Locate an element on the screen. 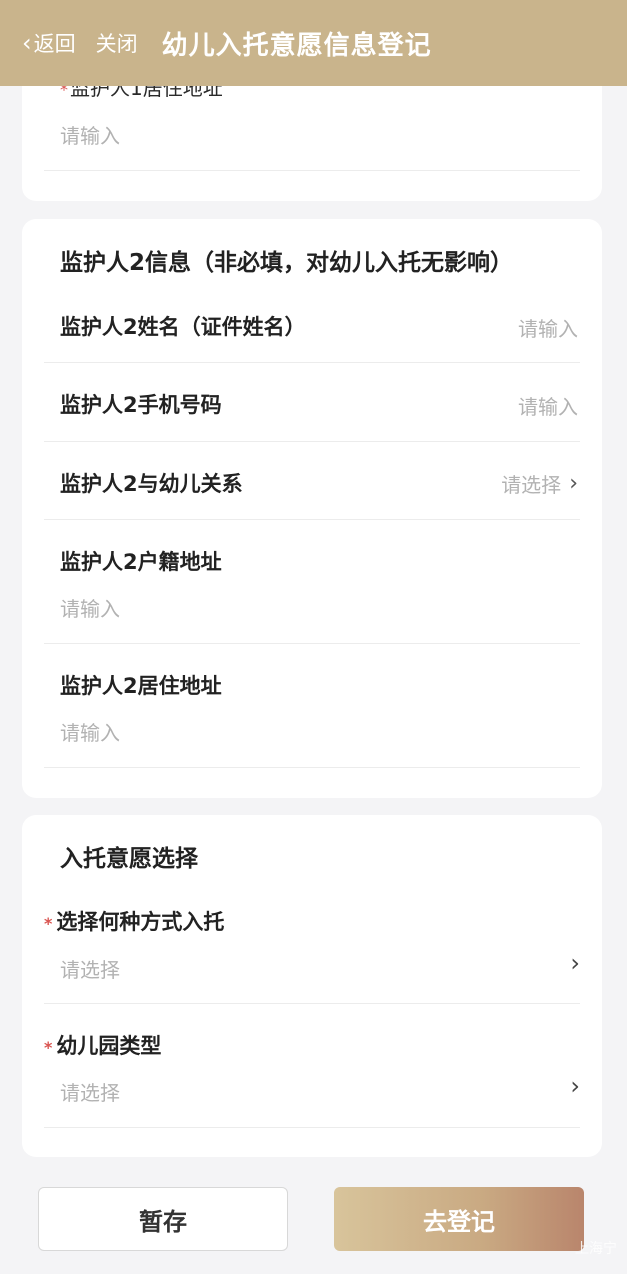  guardian2-name-input: 请输入 is located at coordinates (548, 327).